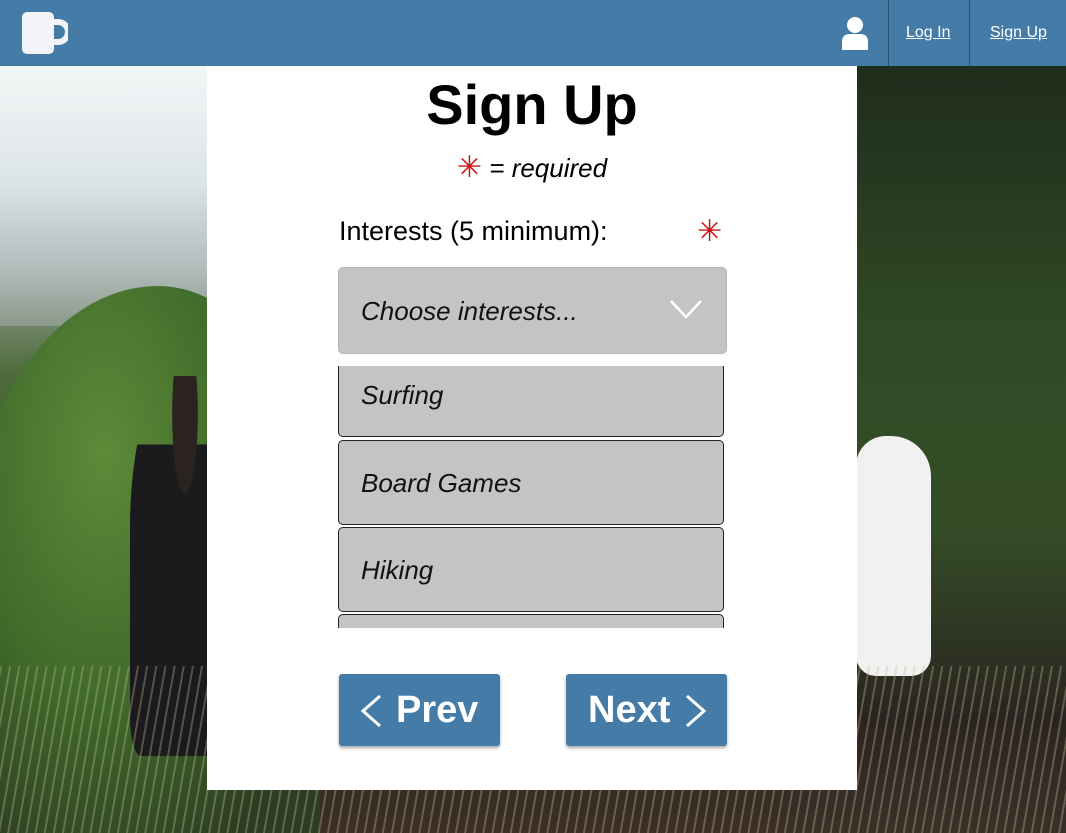 This screenshot has width=1066, height=833. Describe the element at coordinates (533, 33) in the screenshot. I see `top-navigation-bar: Log In Sign Up` at that location.